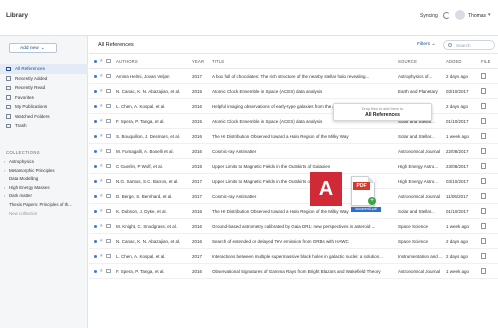  Describe the element at coordinates (305, 61) in the screenshot. I see `column-title: TITLE` at that location.